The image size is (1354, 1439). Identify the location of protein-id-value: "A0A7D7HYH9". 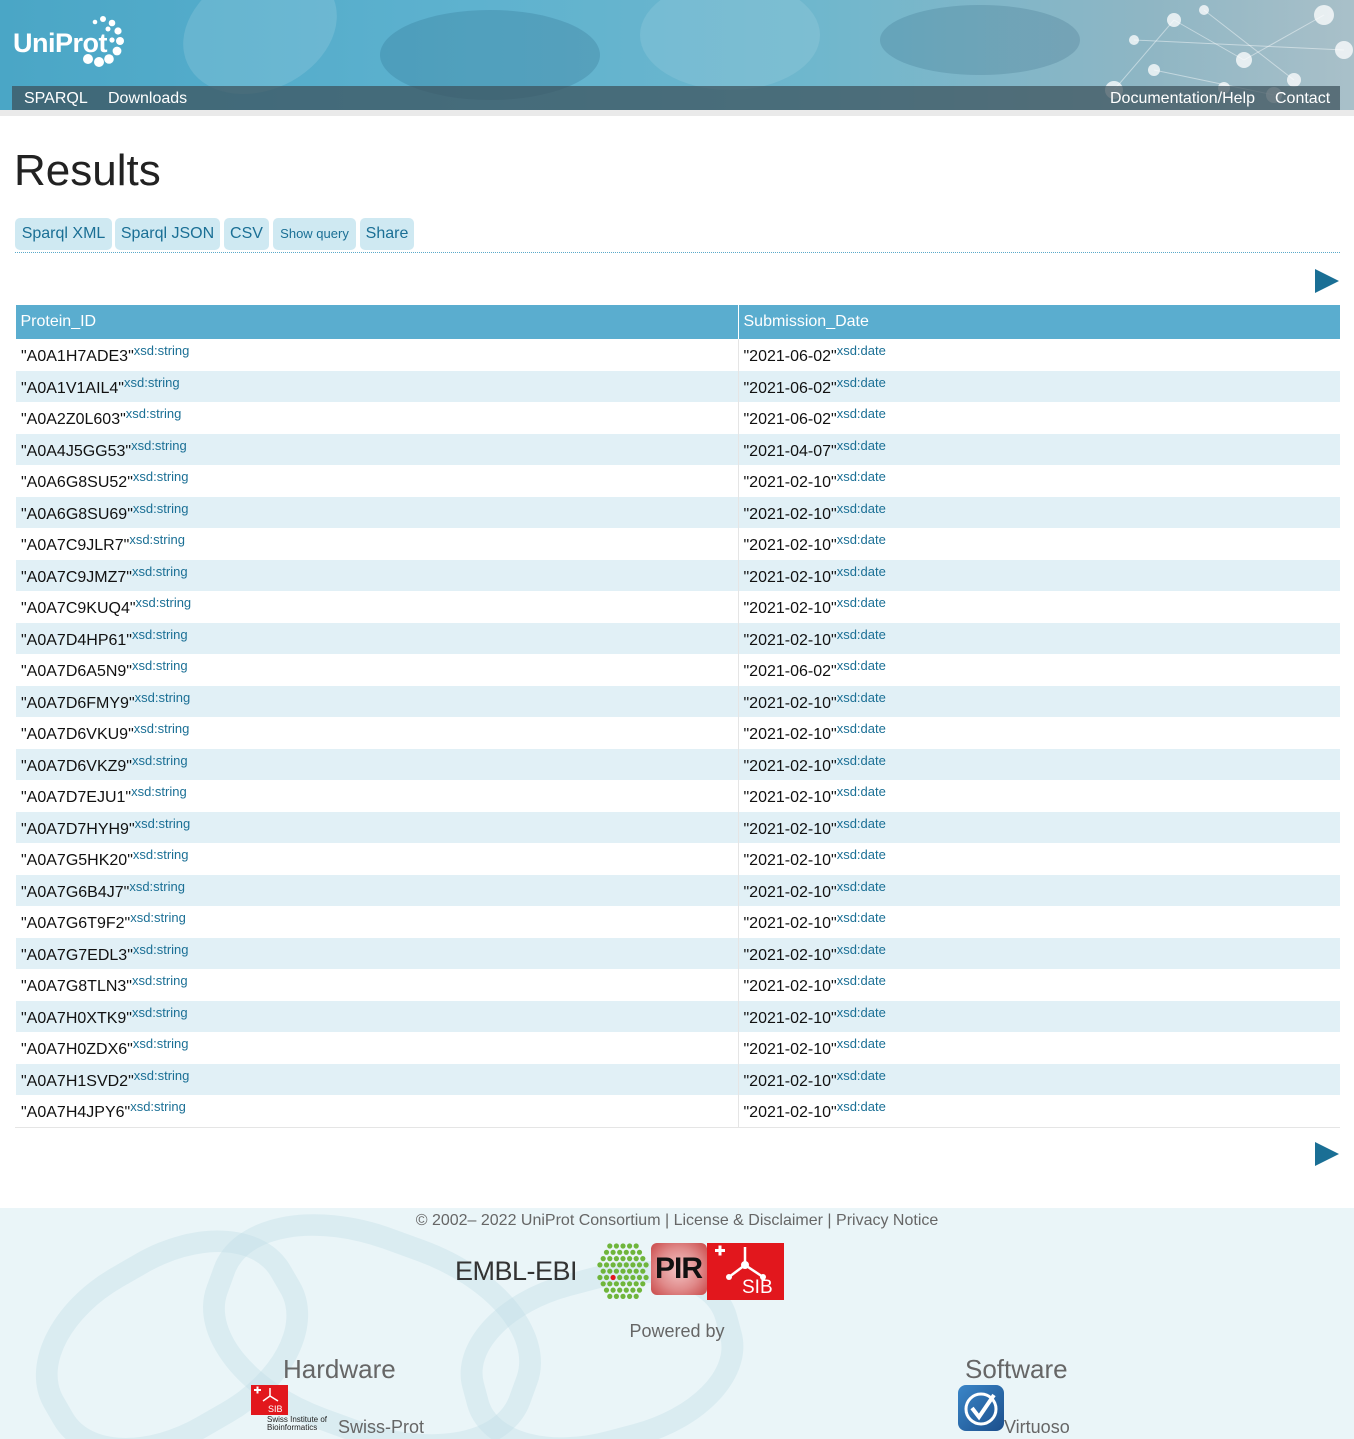
(78, 829).